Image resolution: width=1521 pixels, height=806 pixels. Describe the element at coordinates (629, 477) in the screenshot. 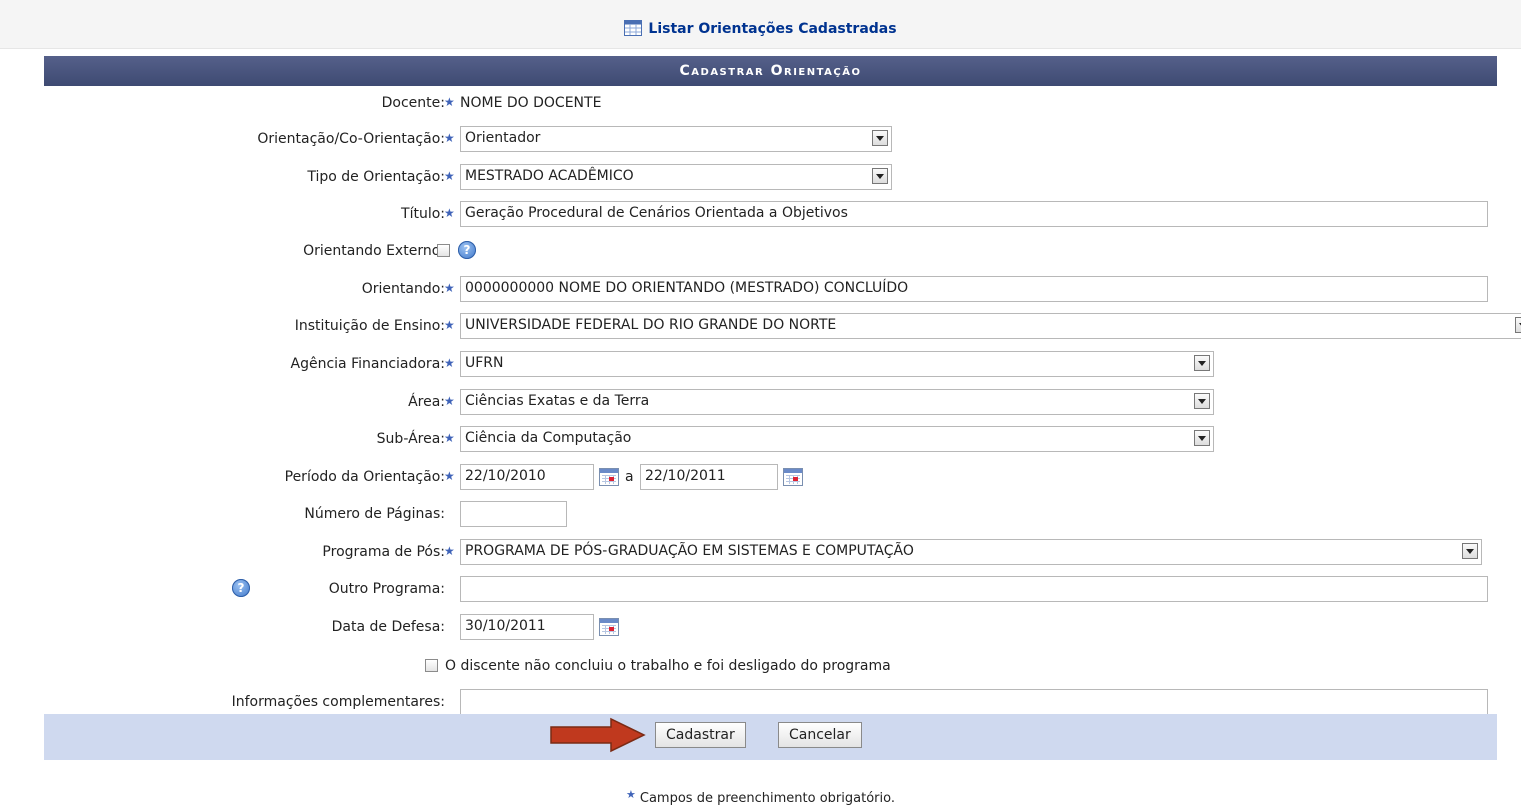

I see `periodo-separator: a` at that location.